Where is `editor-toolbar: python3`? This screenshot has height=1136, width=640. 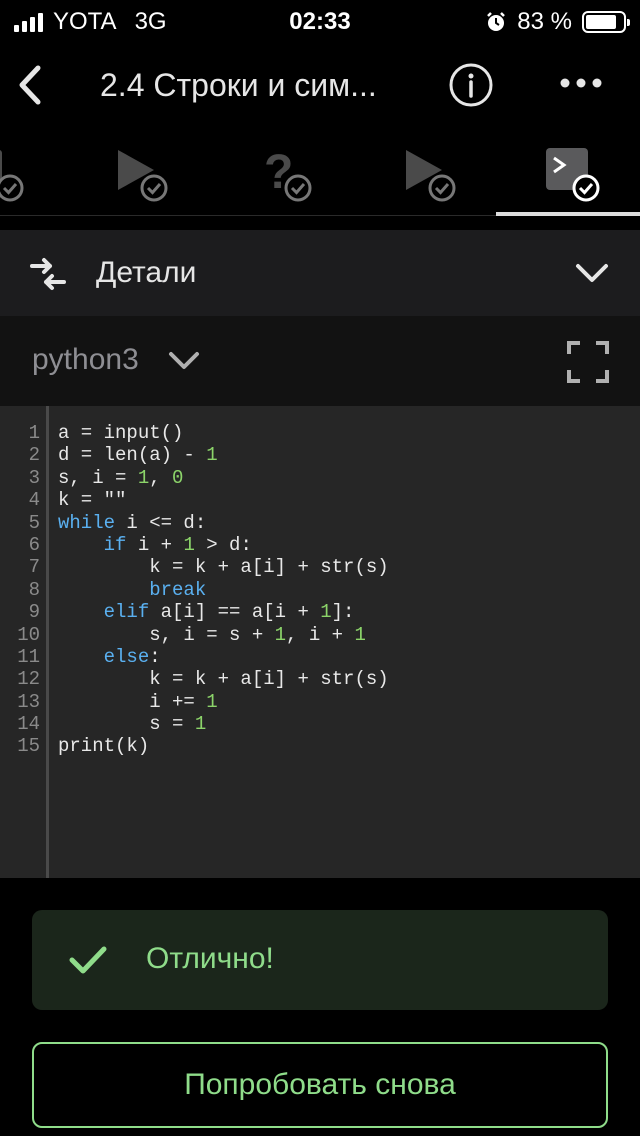 editor-toolbar: python3 is located at coordinates (320, 361).